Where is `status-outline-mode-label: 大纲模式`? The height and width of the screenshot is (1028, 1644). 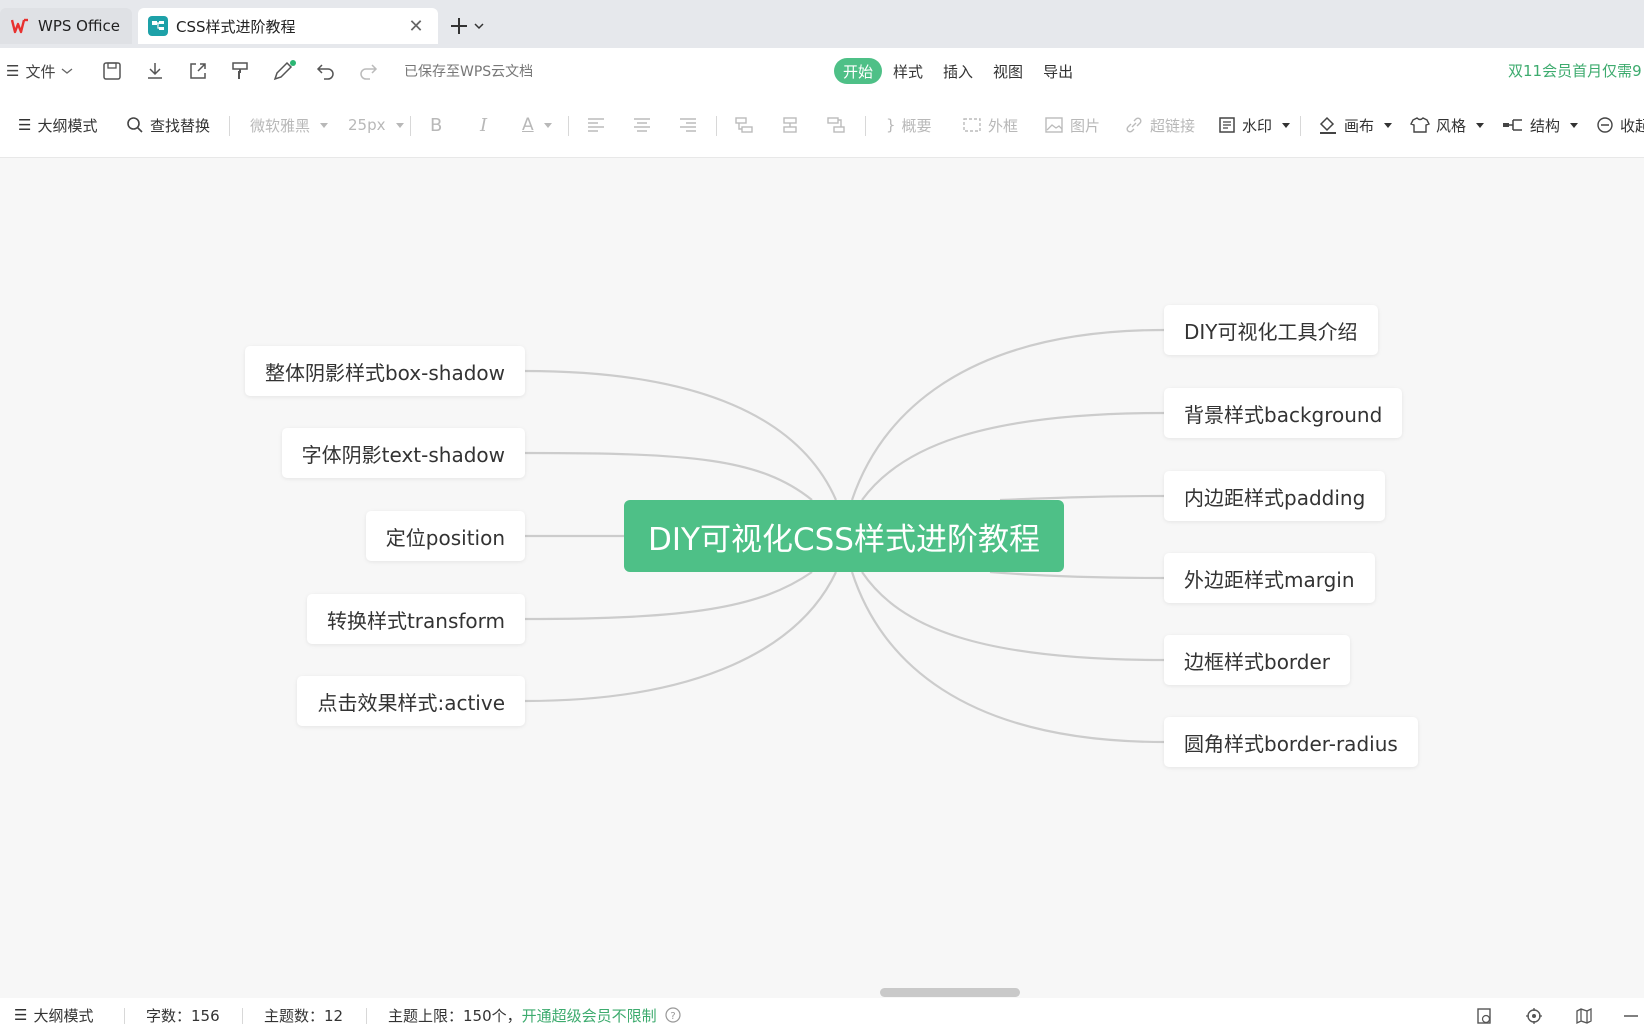 status-outline-mode-label: 大纲模式 is located at coordinates (63, 1015).